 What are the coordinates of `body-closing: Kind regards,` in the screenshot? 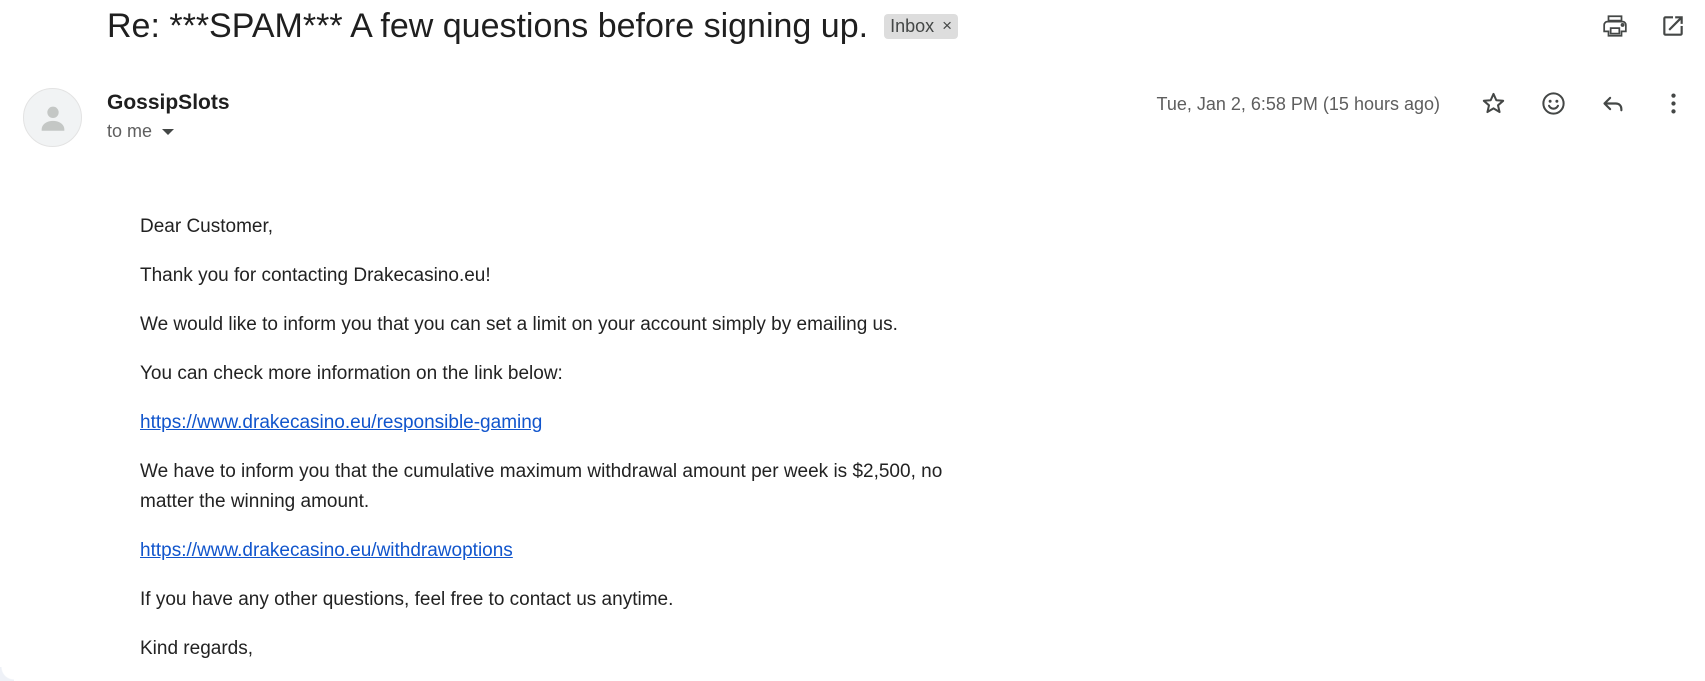 It's located at (197, 648).